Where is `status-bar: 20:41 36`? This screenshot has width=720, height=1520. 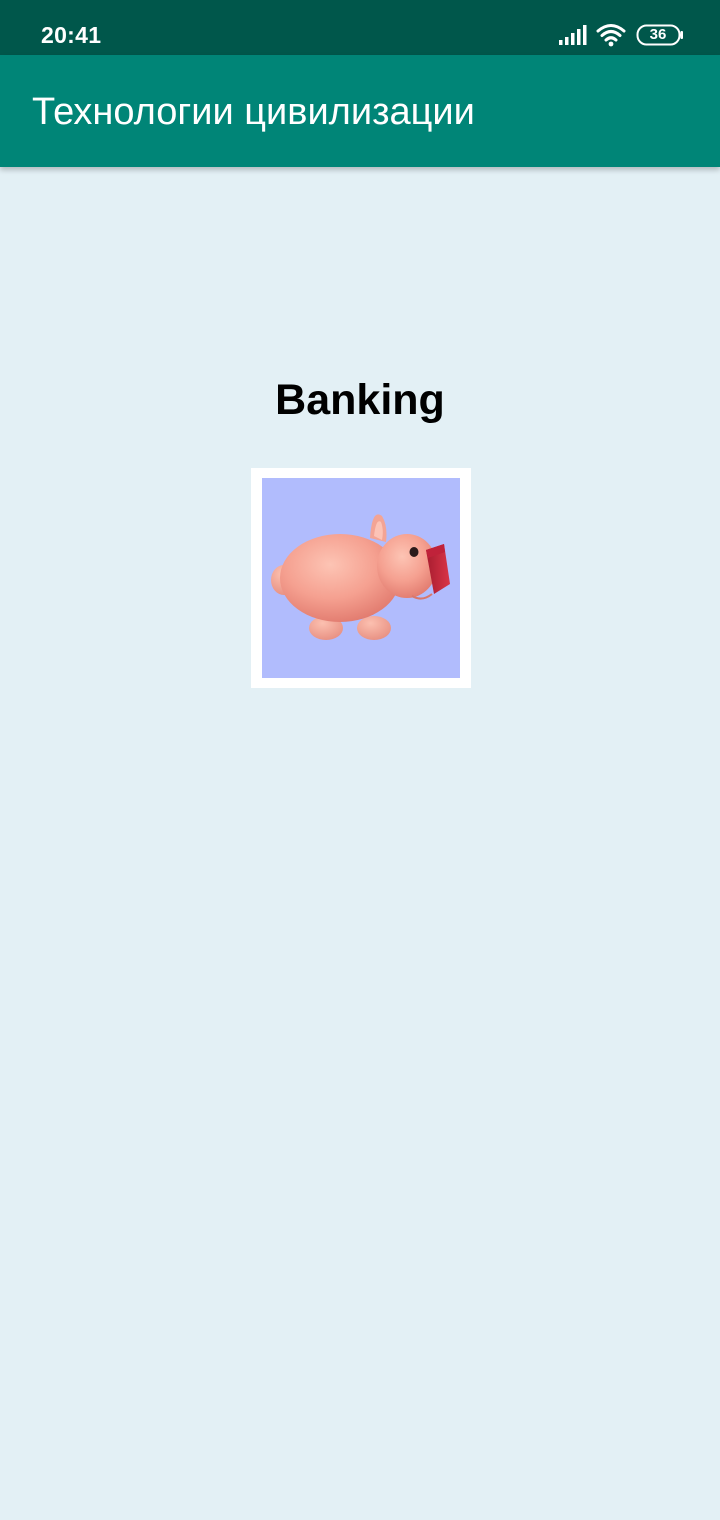
status-bar: 20:41 36 is located at coordinates (360, 27).